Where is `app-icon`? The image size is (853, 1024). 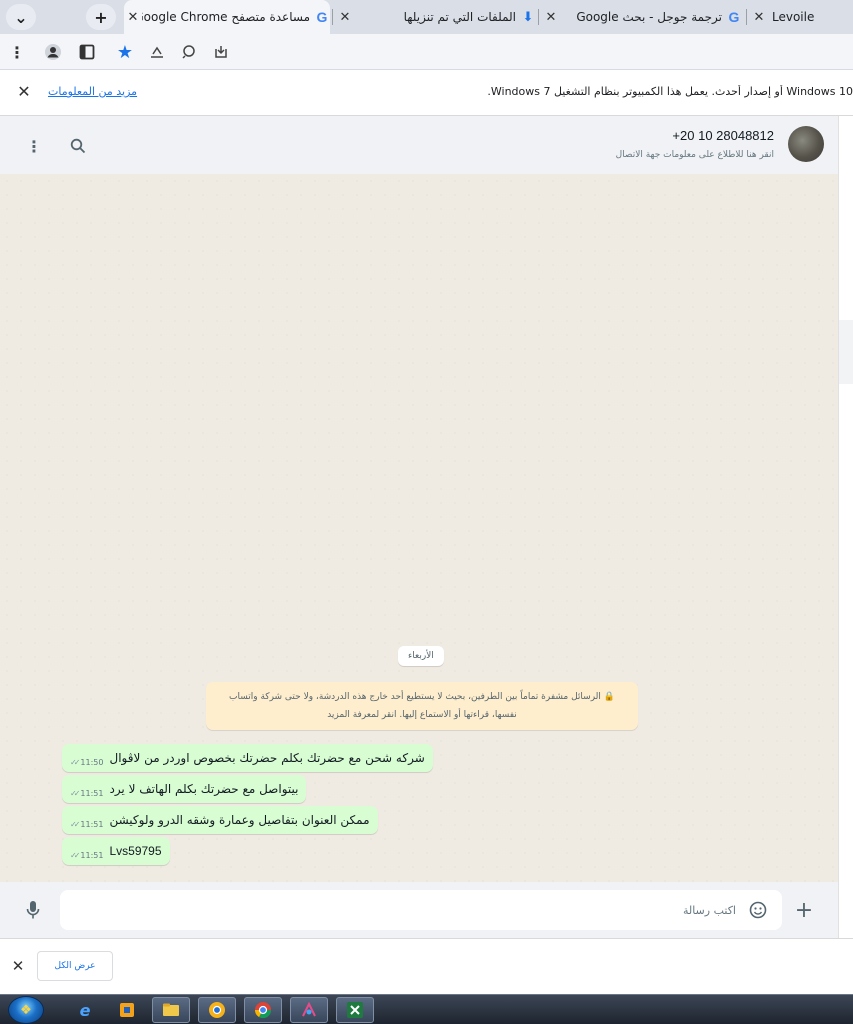 app-icon is located at coordinates (309, 1010).